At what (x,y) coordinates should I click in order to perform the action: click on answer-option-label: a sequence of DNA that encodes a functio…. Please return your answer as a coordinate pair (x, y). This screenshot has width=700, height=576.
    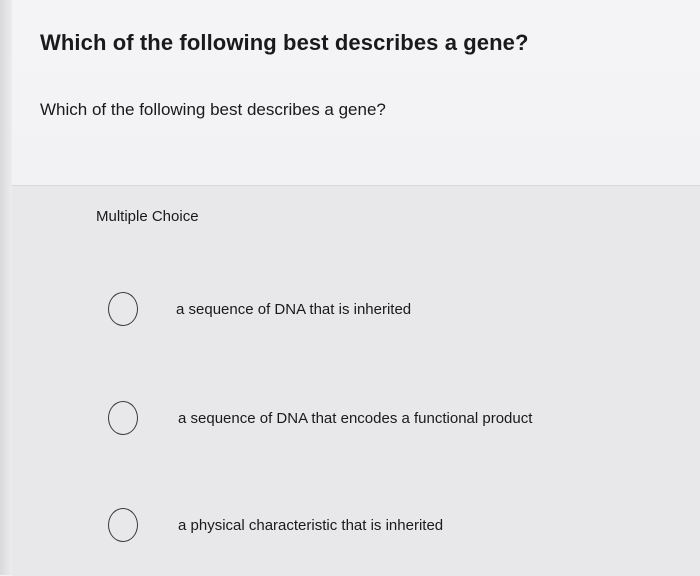
    Looking at the image, I should click on (355, 418).